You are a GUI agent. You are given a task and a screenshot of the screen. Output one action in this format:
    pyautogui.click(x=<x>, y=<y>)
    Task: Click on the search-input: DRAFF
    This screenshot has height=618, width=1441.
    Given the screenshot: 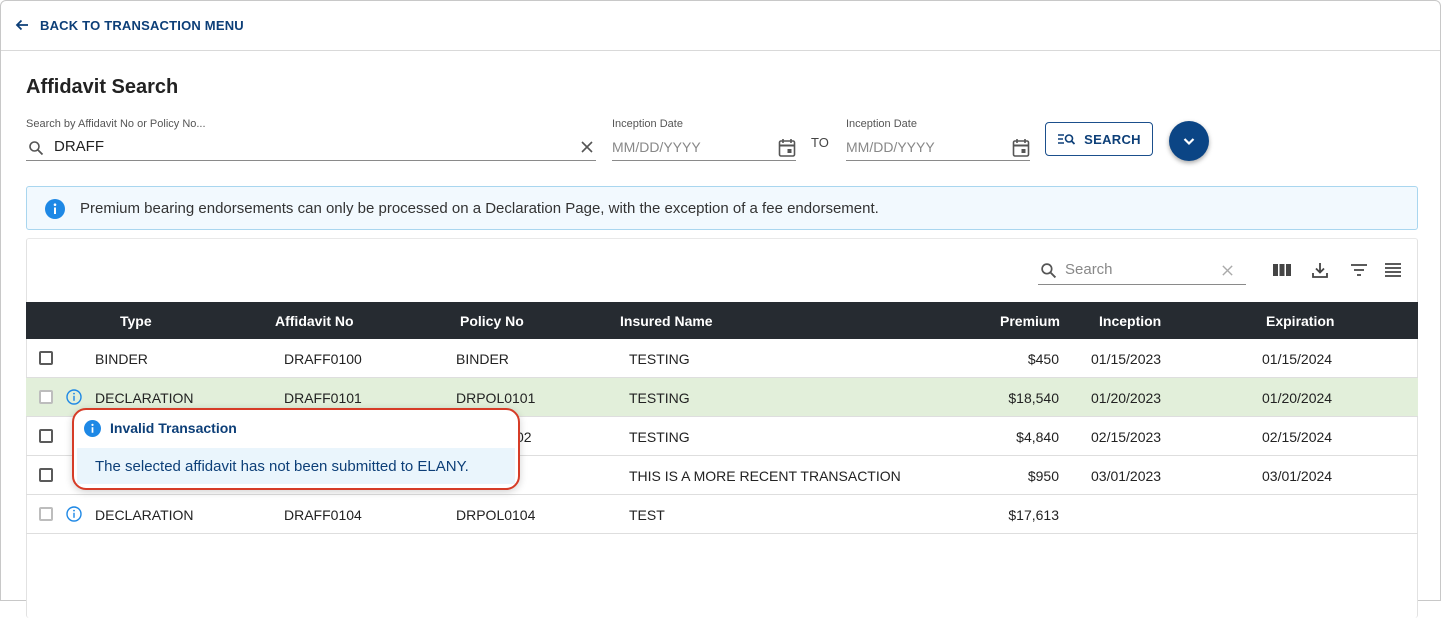 What is the action you would take?
    pyautogui.click(x=311, y=148)
    